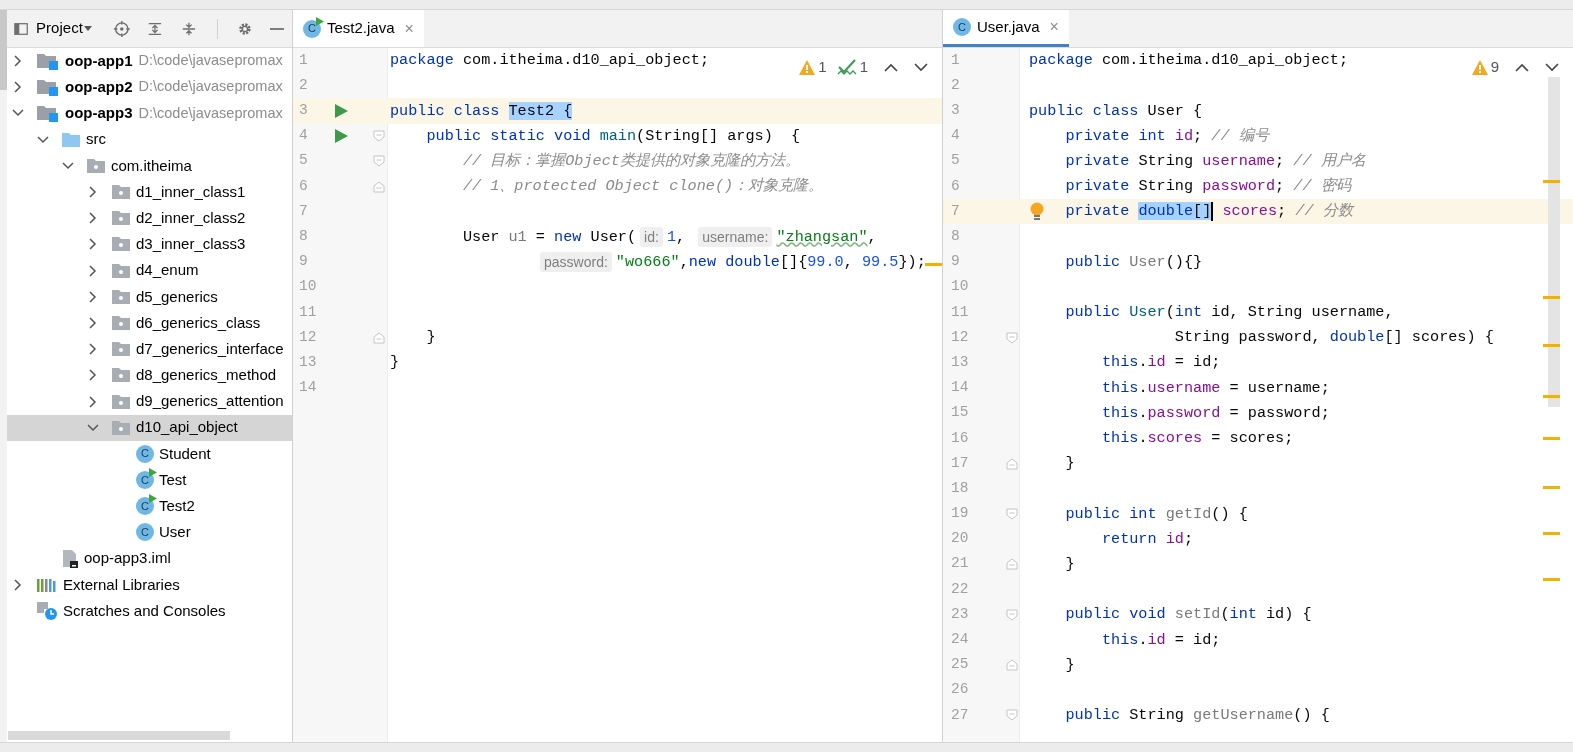 The width and height of the screenshot is (1573, 752). I want to click on tree-item: d10_api_object, so click(149, 427).